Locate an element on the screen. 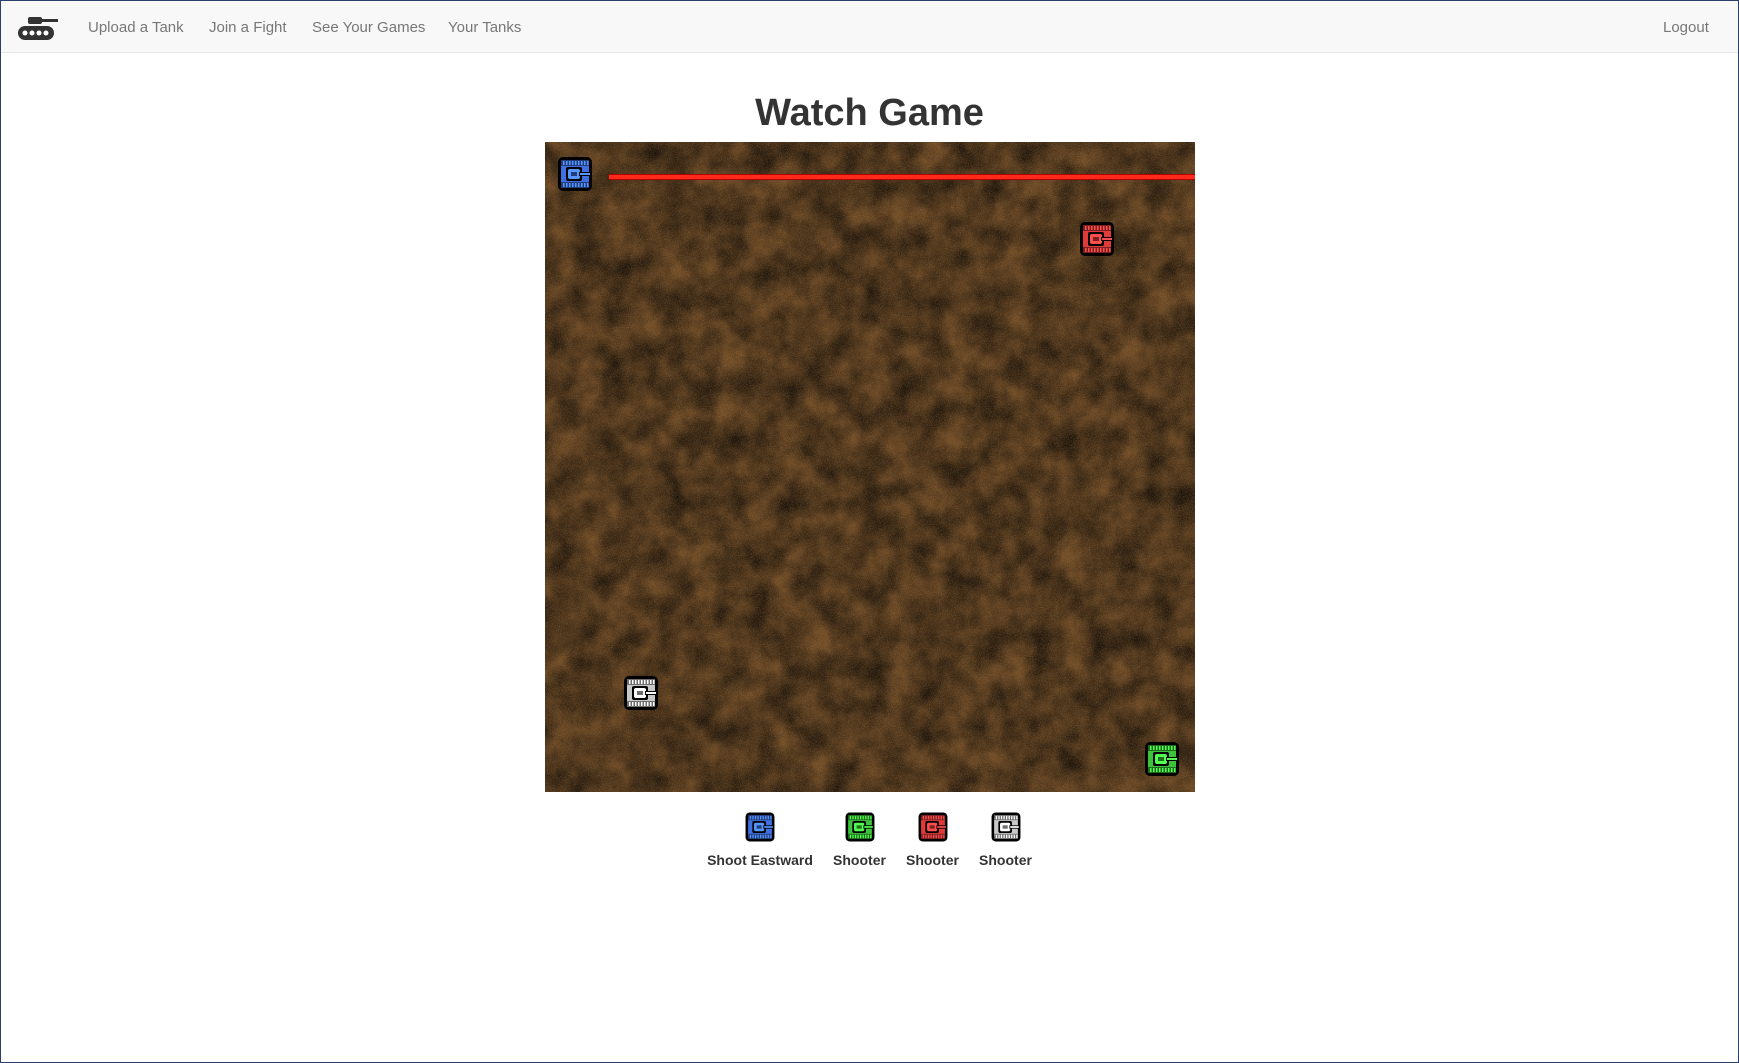  nav-upload-tank: Upload a Tank is located at coordinates (136, 27).